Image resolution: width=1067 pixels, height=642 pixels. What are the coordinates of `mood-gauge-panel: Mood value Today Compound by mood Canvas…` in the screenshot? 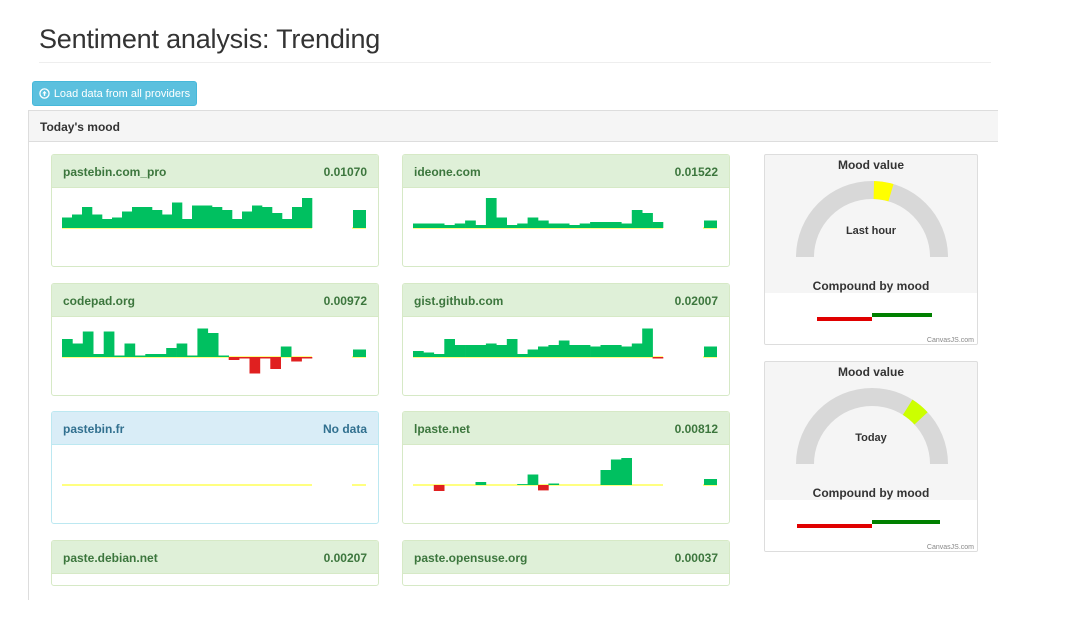 It's located at (871, 456).